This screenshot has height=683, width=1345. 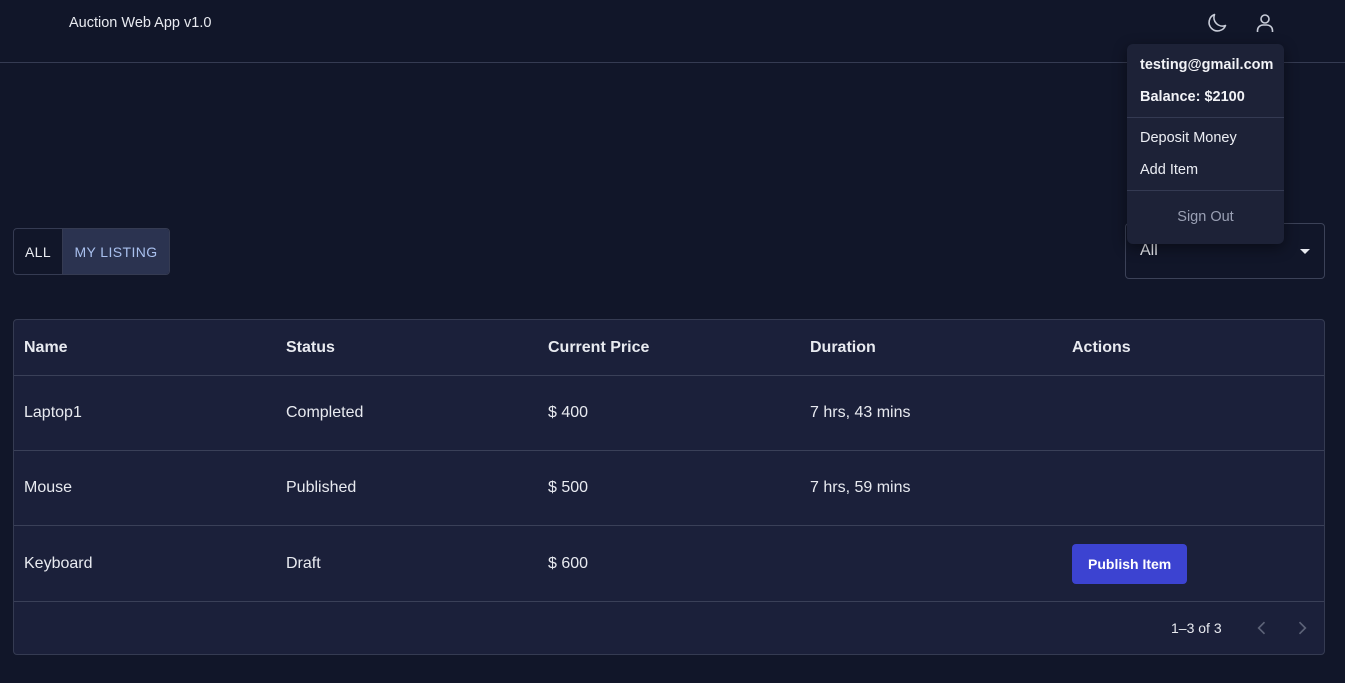 What do you see at coordinates (1169, 170) in the screenshot?
I see `menu-item-add-item: Add Item` at bounding box center [1169, 170].